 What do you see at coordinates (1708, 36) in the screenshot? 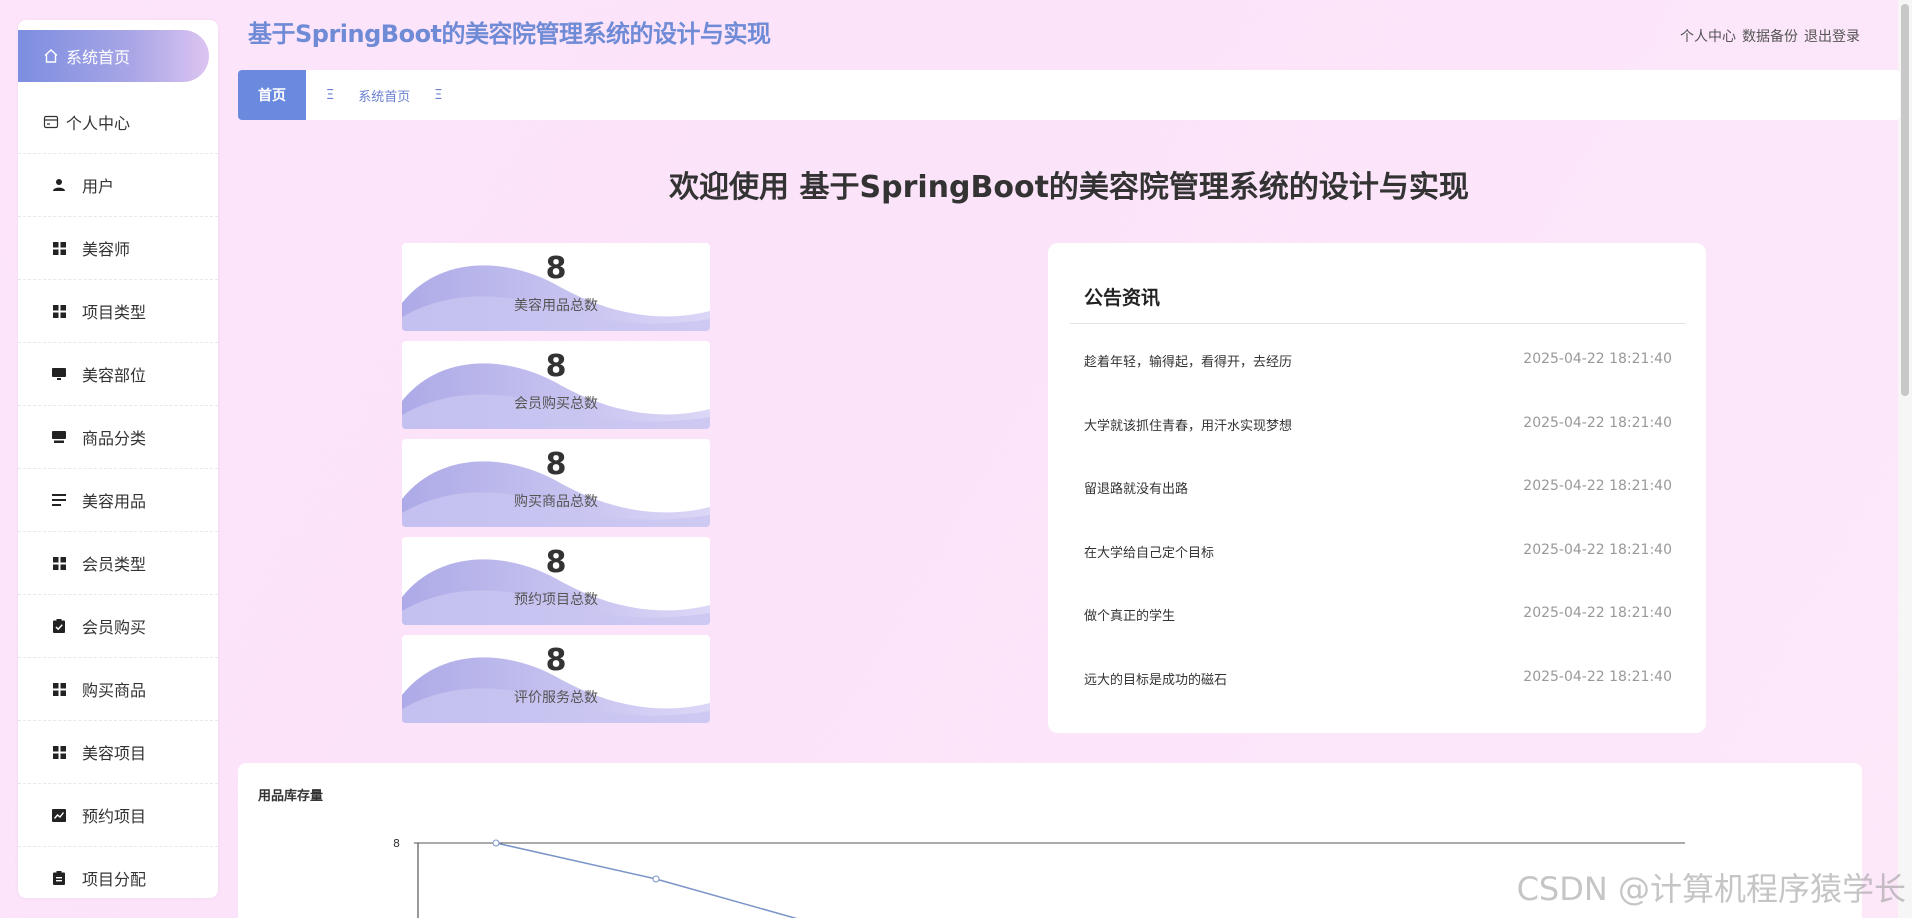
I see `profile-link: 个人中心` at bounding box center [1708, 36].